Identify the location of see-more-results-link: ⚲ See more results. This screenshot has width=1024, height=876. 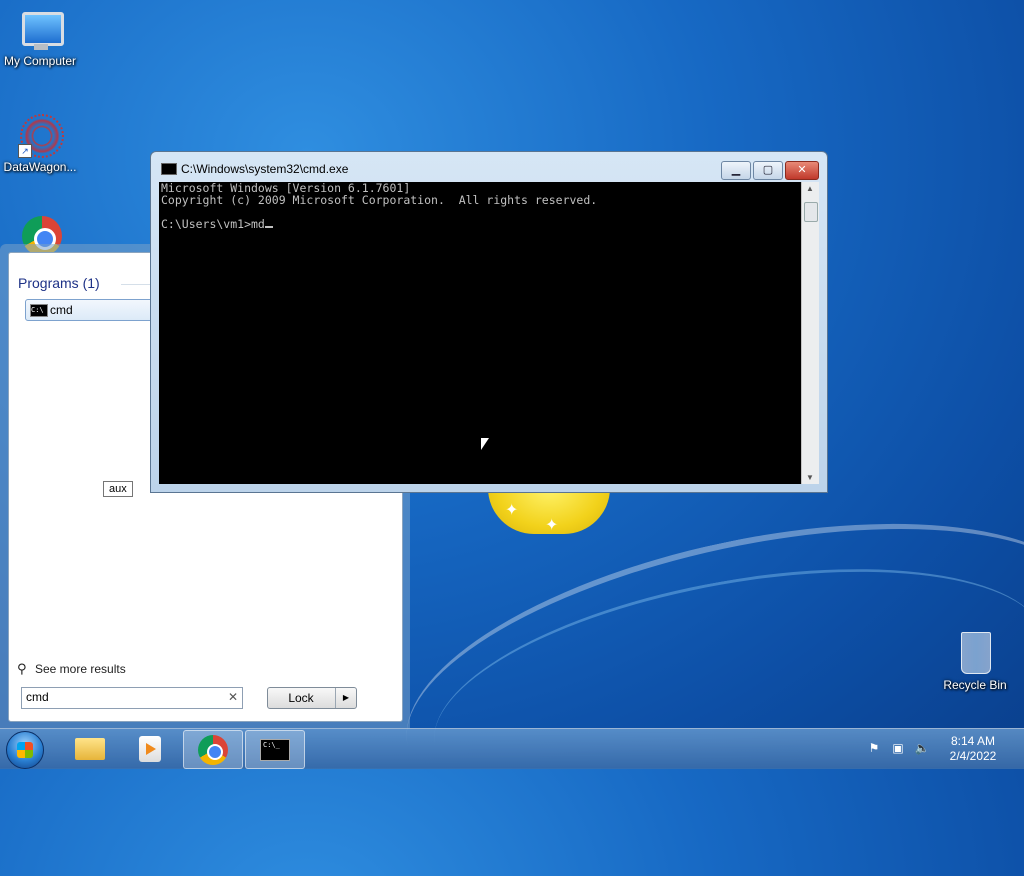
(71, 669).